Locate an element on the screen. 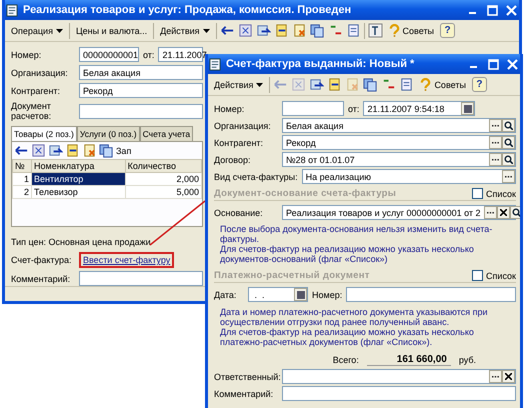 The height and width of the screenshot is (408, 529). calendar-icon is located at coordinates (300, 294).